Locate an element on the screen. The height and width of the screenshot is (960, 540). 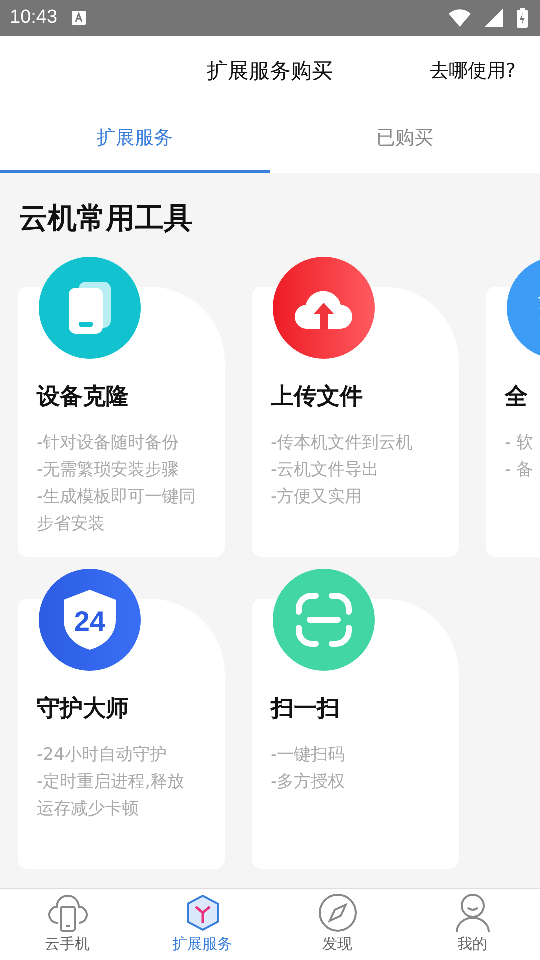
tab: 已购买 is located at coordinates (405, 139).